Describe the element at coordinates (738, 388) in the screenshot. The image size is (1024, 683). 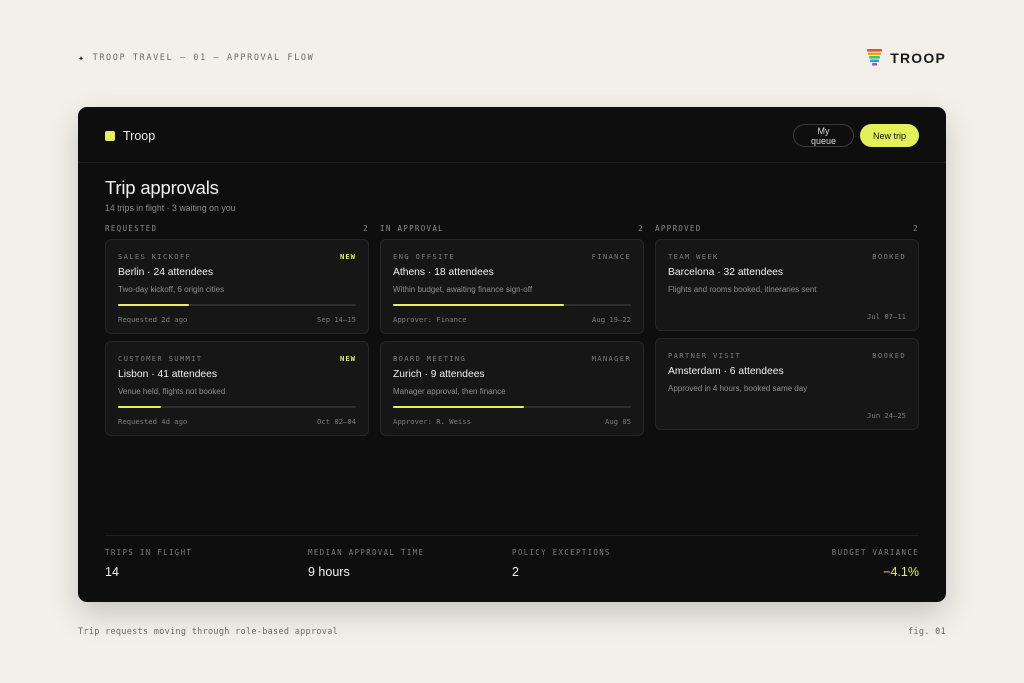
I see `card-description: Approved in 4 hours, booked same day` at that location.